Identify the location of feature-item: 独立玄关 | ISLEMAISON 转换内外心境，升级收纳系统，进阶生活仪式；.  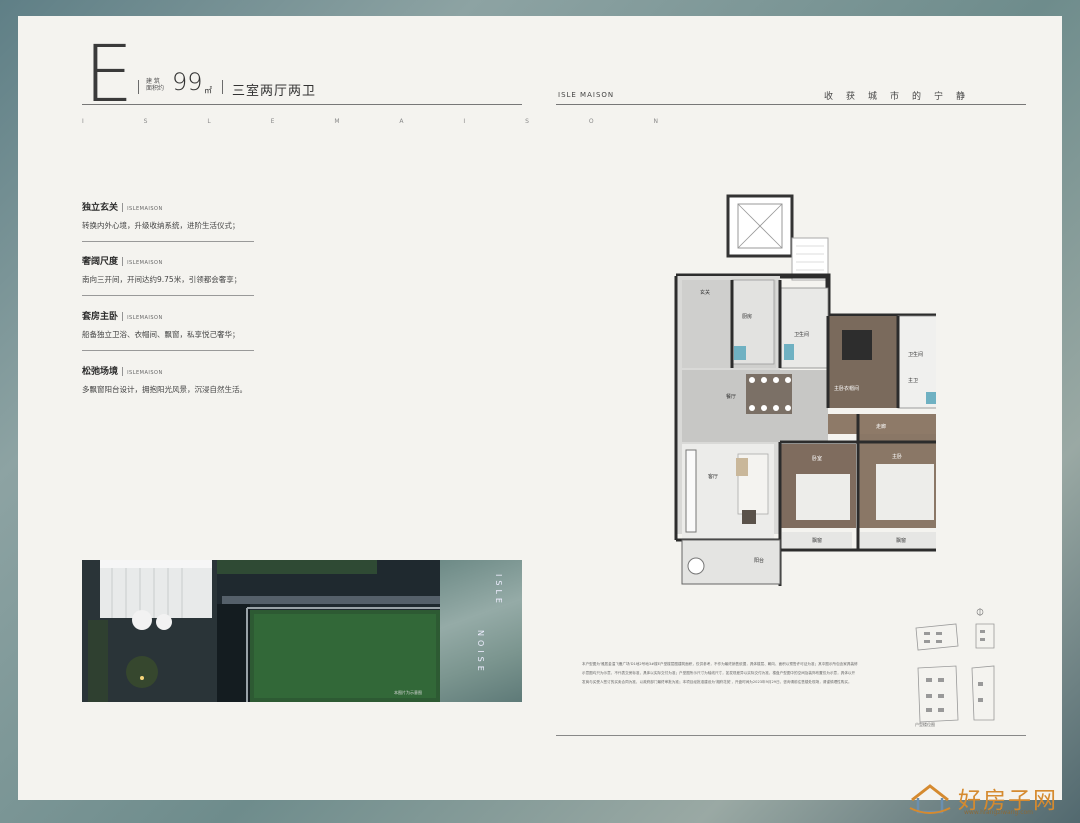
(168, 221).